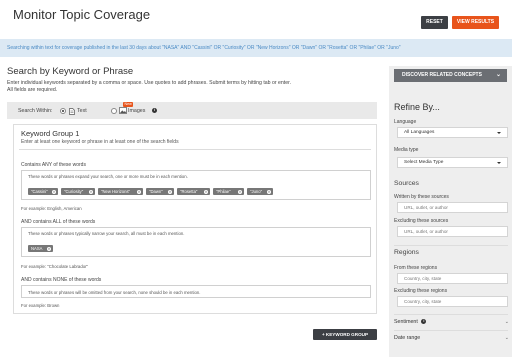 Image resolution: width=512 pixels, height=357 pixels. I want to click on view-results-button: VIEW RESULTS, so click(475, 22).